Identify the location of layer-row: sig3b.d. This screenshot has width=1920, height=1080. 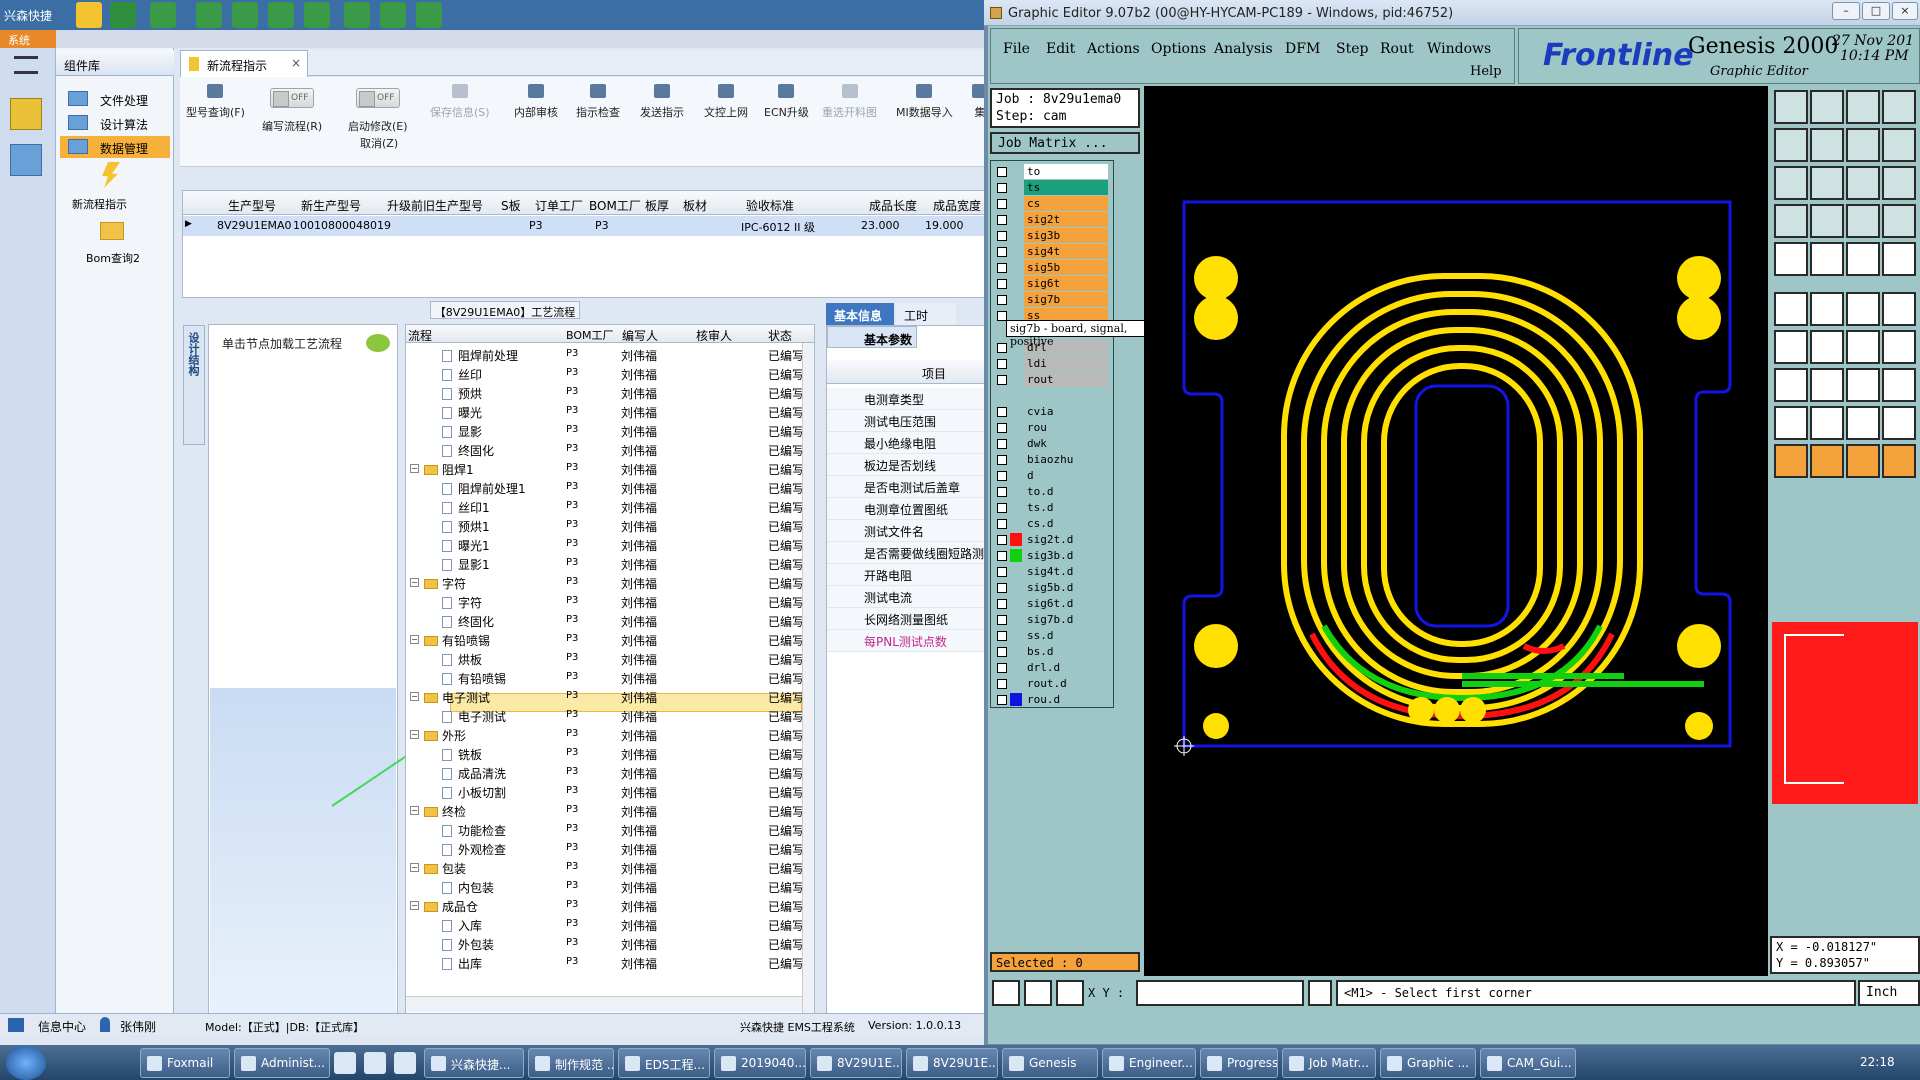
(1052, 555).